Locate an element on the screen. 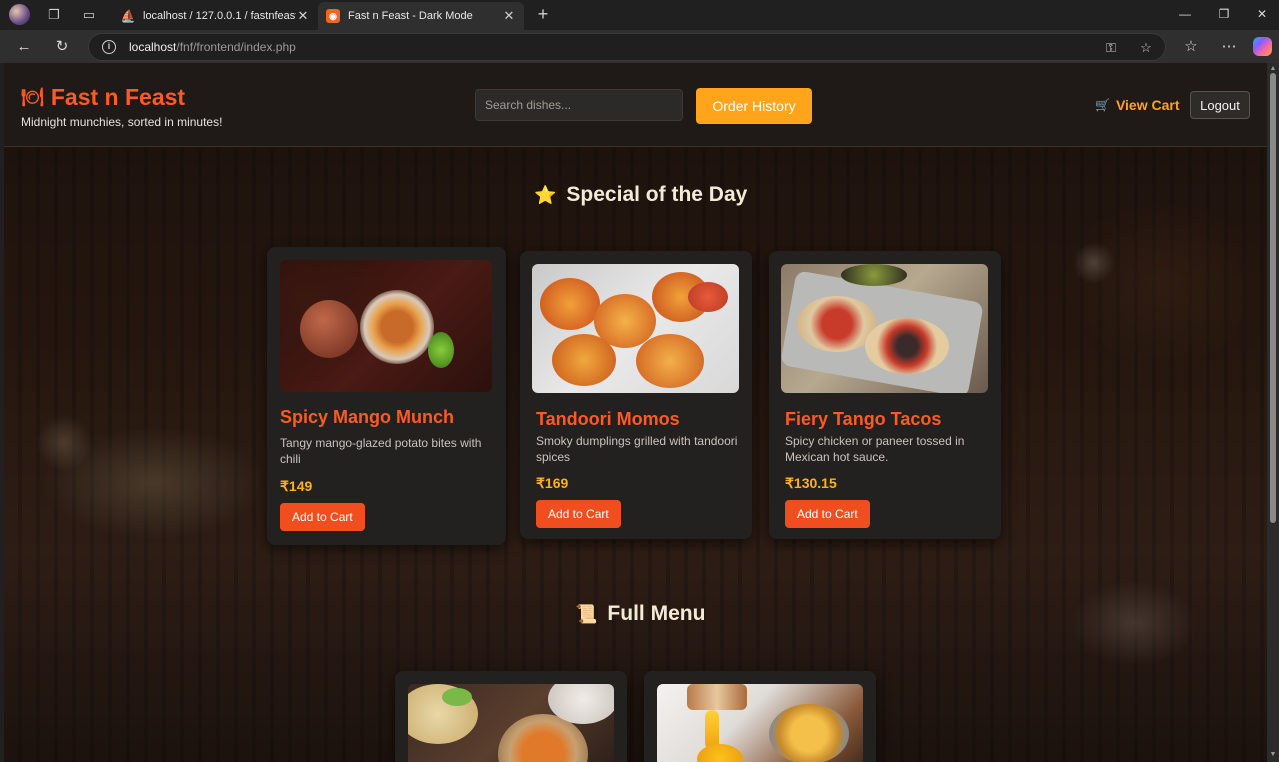 This screenshot has width=1279, height=762. restore-icon: ❐ is located at coordinates (1224, 14).